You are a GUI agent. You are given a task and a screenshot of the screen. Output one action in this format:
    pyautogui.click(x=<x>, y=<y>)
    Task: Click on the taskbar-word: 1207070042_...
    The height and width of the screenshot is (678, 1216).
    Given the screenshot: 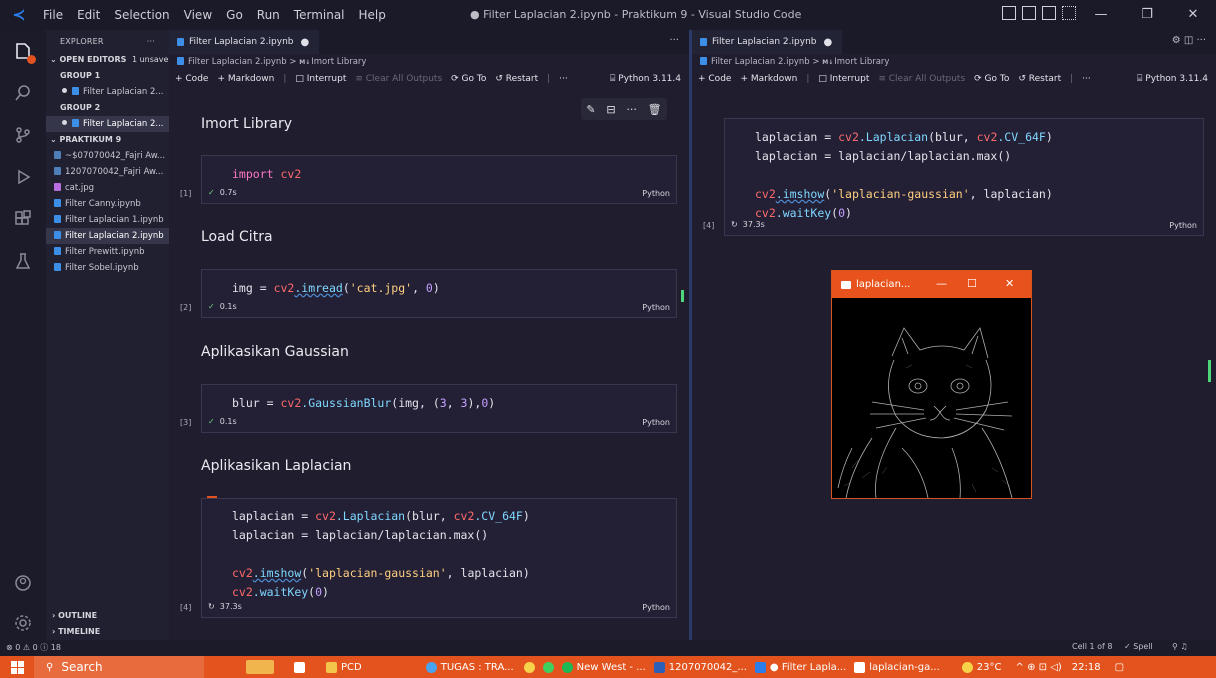 What is the action you would take?
    pyautogui.click(x=700, y=667)
    